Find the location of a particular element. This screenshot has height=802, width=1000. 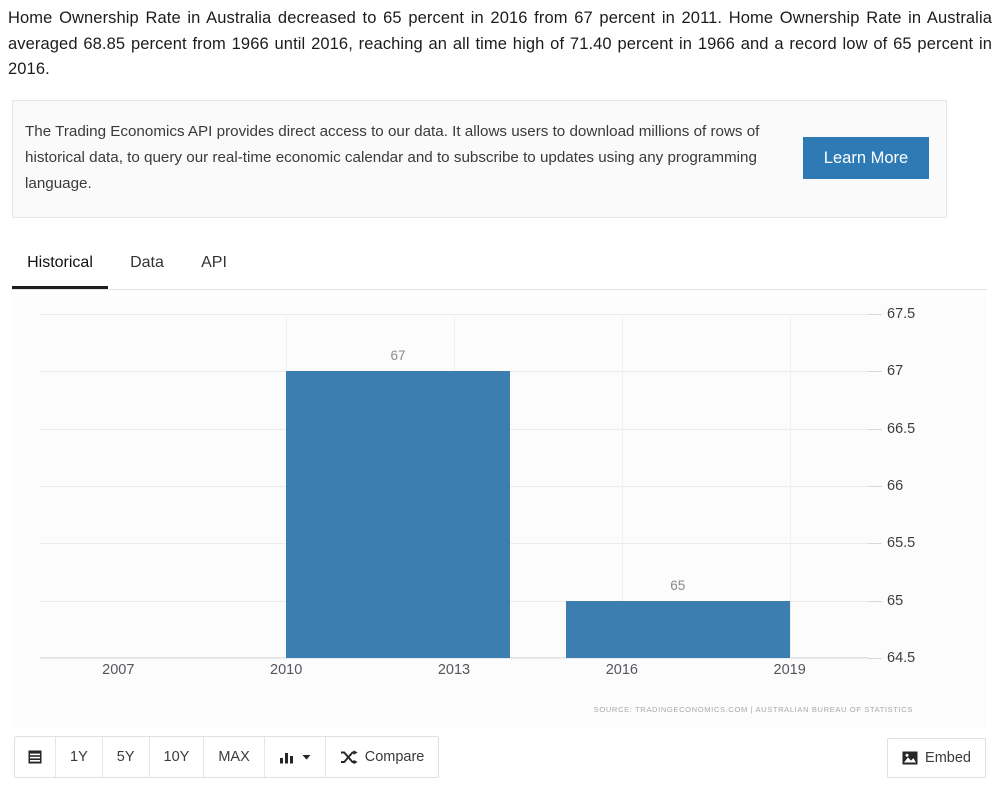

image-icon is located at coordinates (910, 758).